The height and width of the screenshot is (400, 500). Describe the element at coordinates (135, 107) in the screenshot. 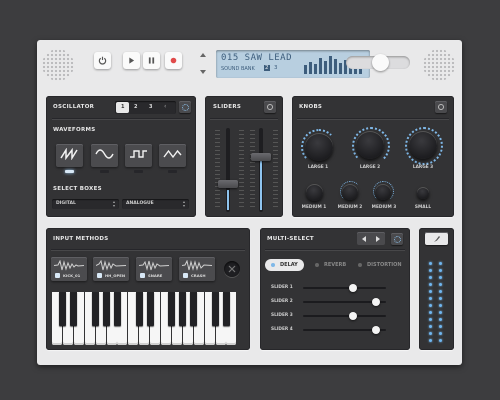

I see `oscillator-tab-2: 2` at that location.